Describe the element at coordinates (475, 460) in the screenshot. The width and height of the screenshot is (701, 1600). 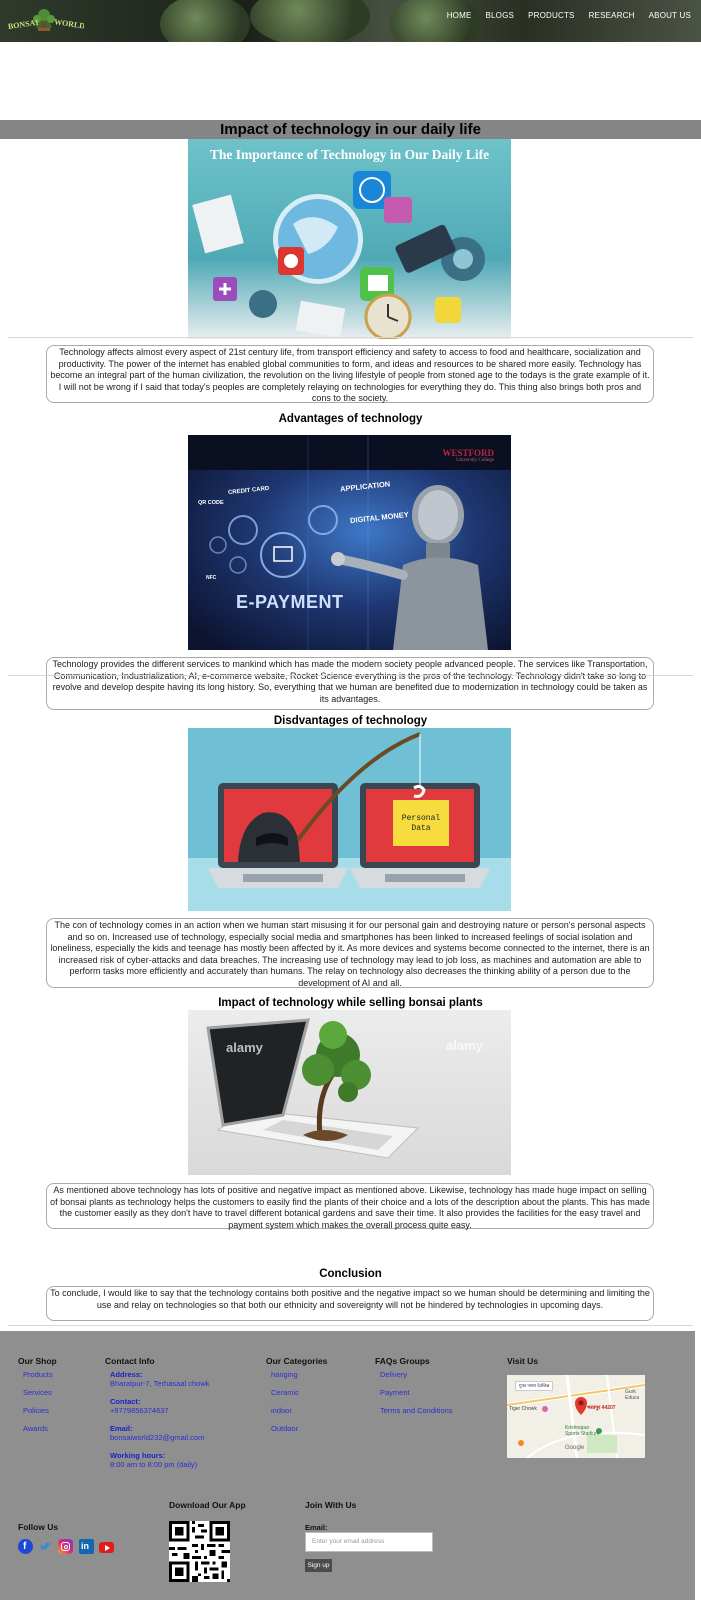
I see `westford-subtitle: University College` at that location.